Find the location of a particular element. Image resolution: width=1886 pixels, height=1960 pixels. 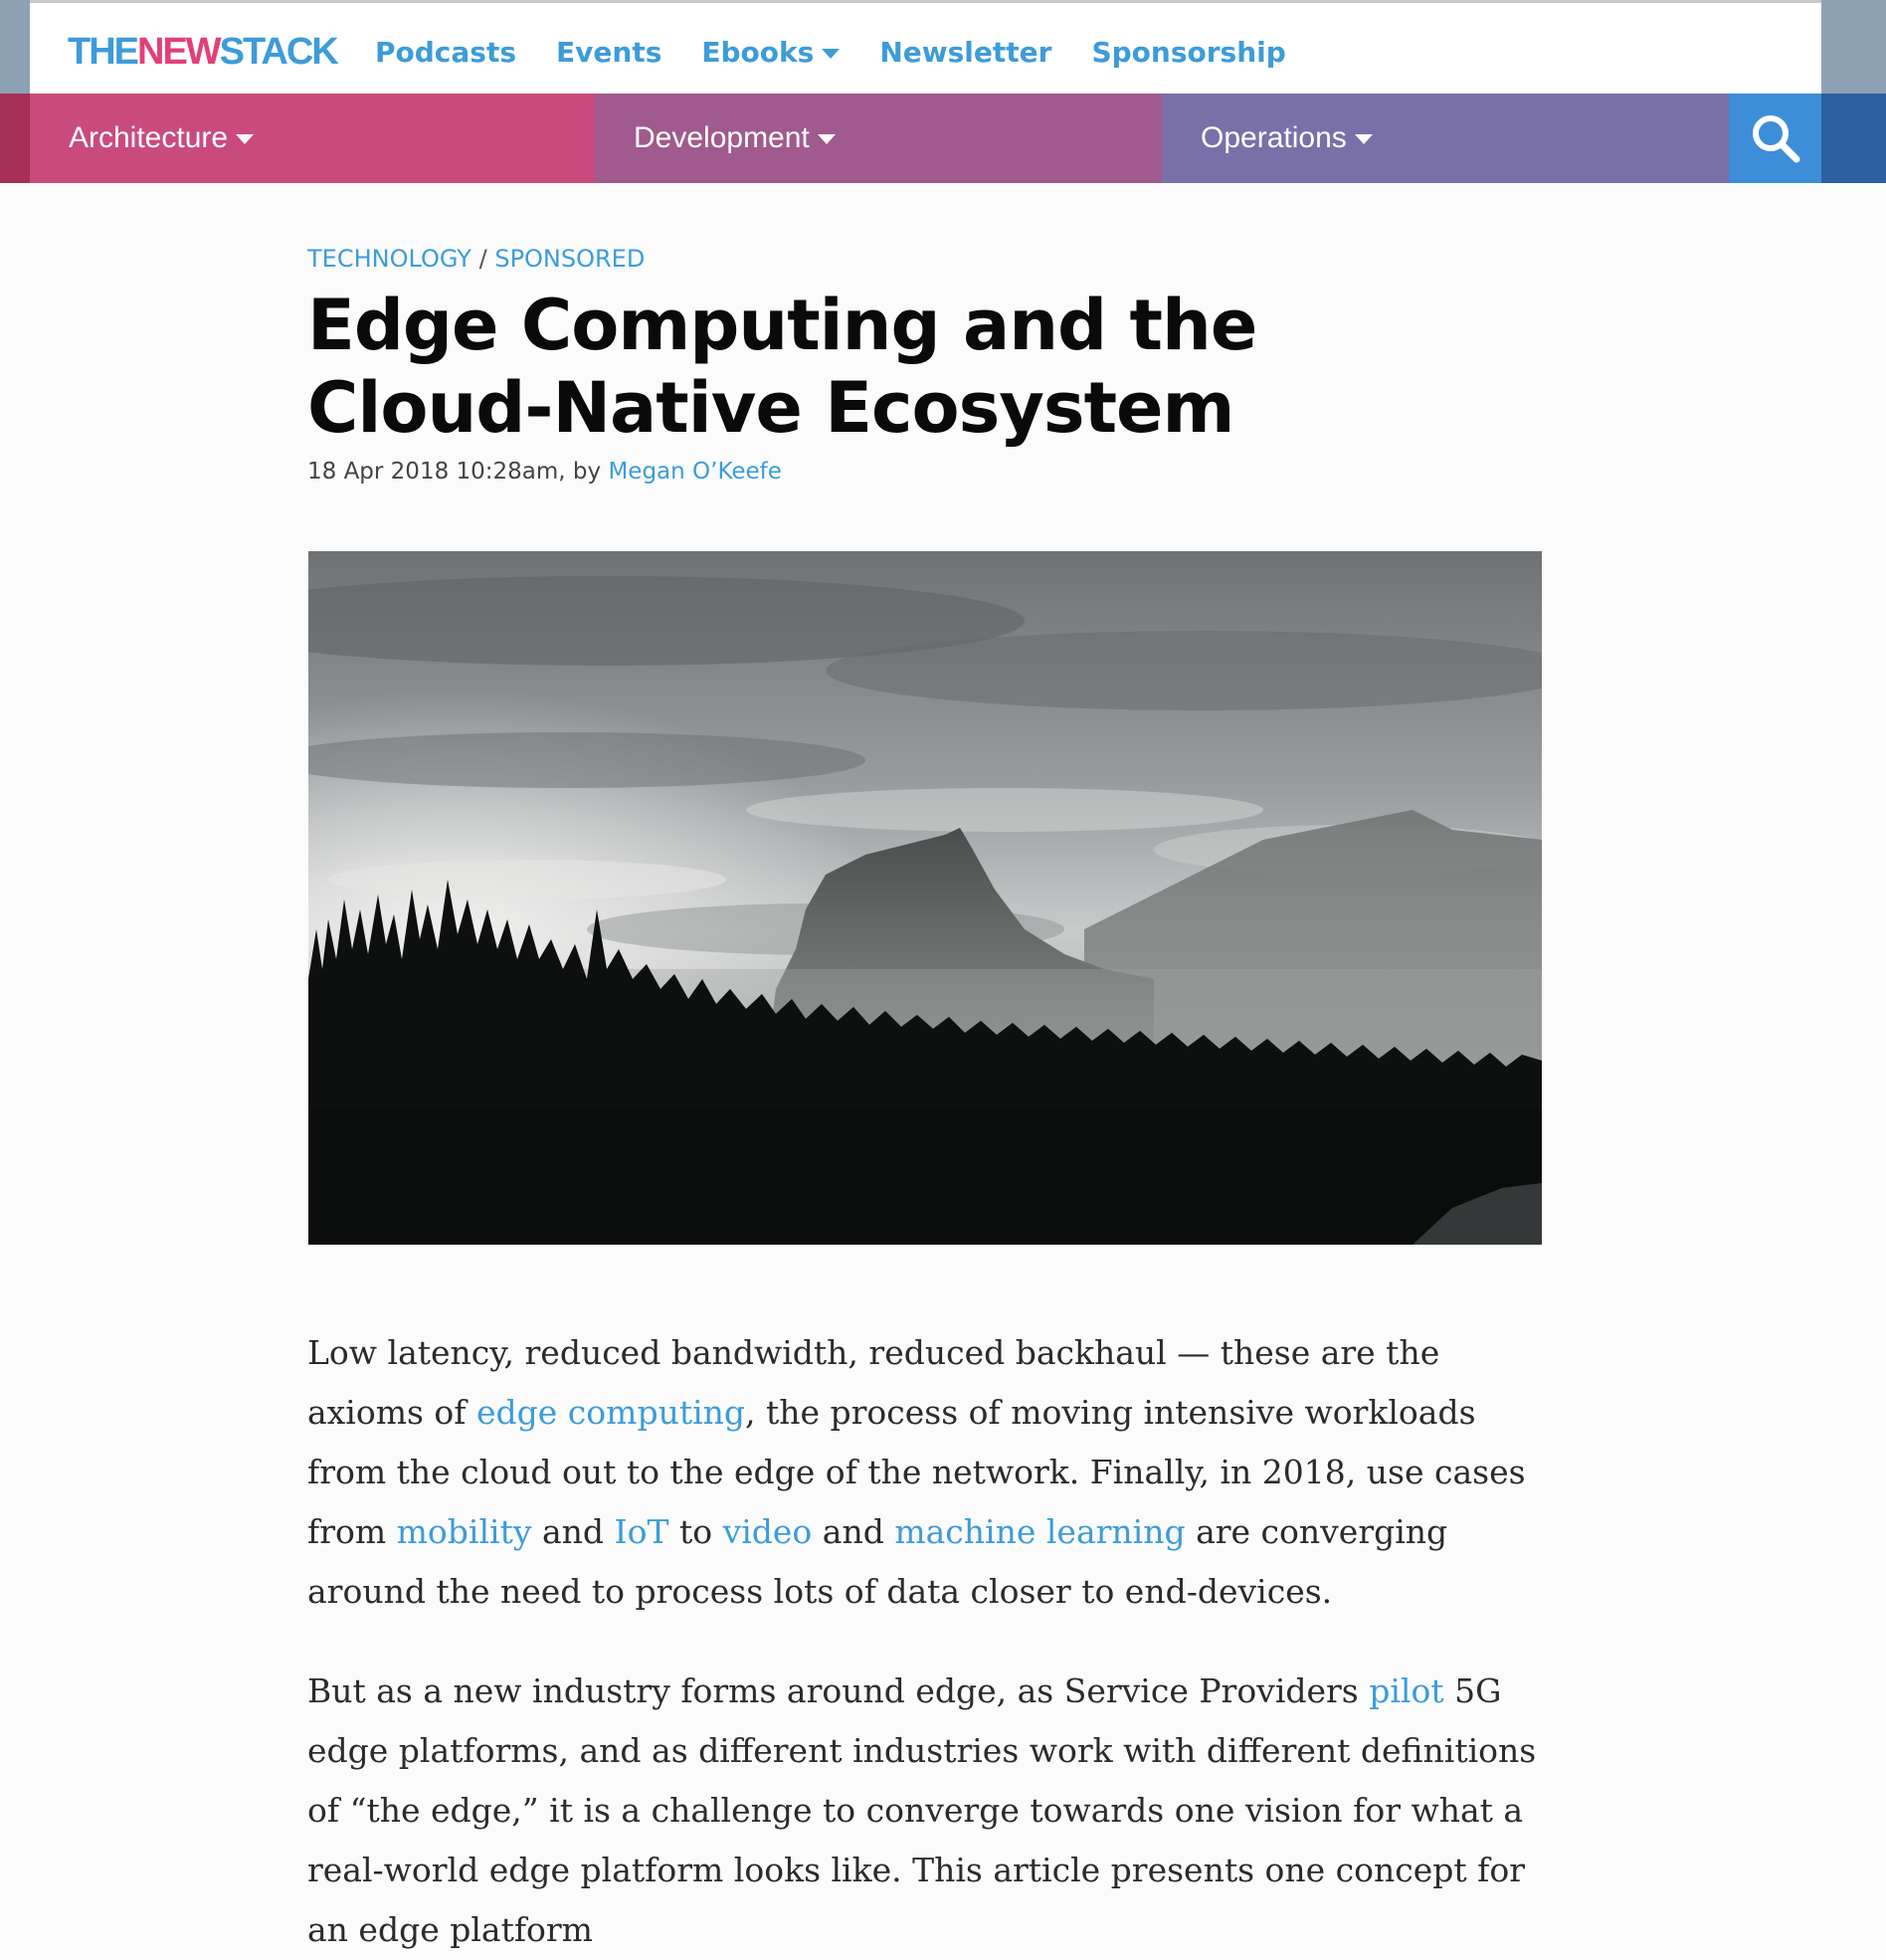

link-edge-computing: edge computing is located at coordinates (610, 1412).